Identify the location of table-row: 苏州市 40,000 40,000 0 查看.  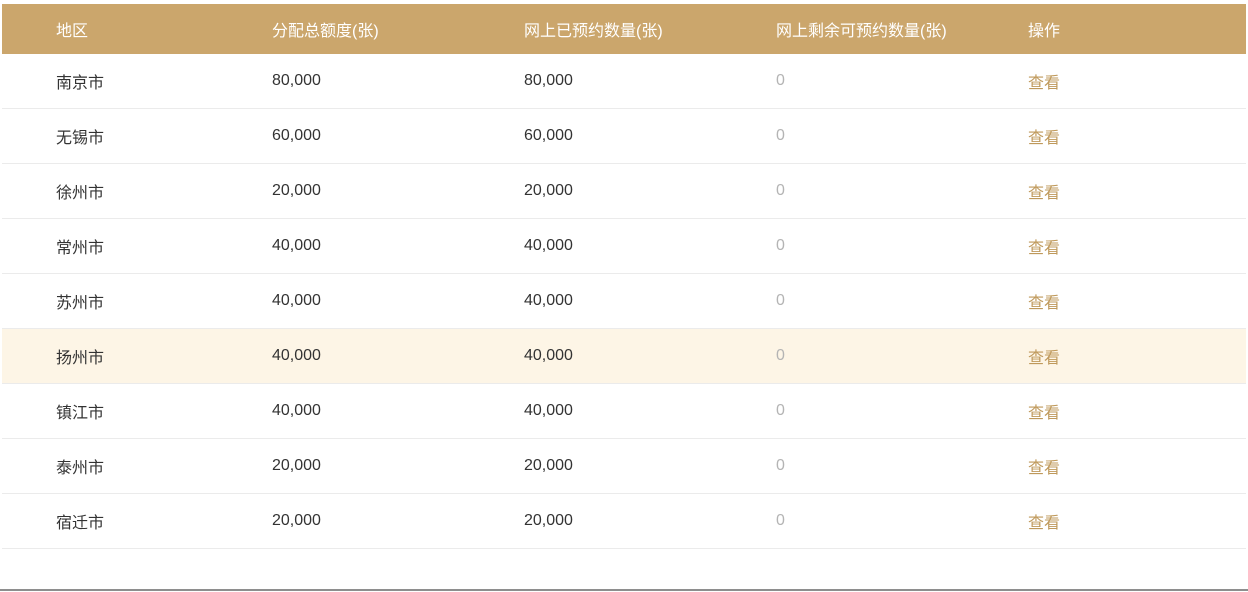
(624, 301).